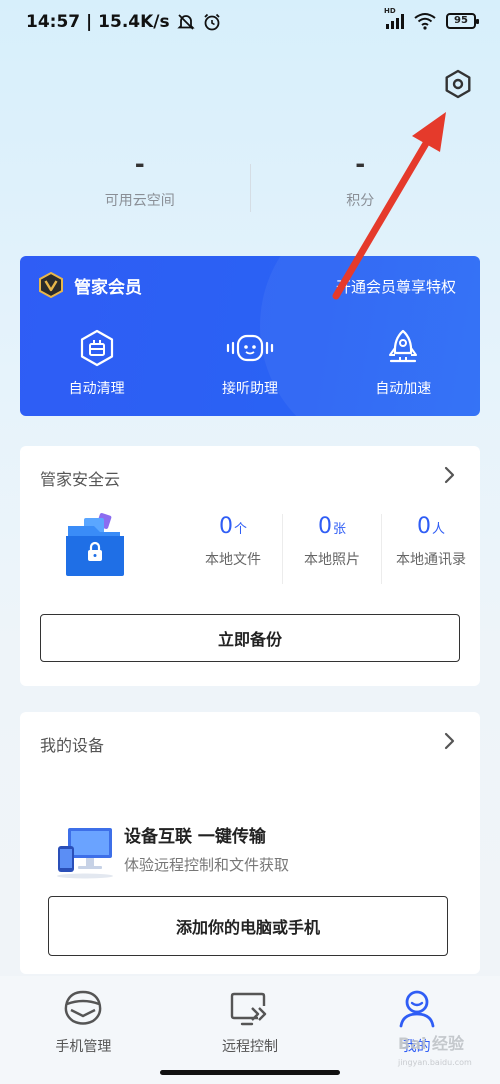  Describe the element at coordinates (211, 22) in the screenshot. I see `alarm-icon` at that location.